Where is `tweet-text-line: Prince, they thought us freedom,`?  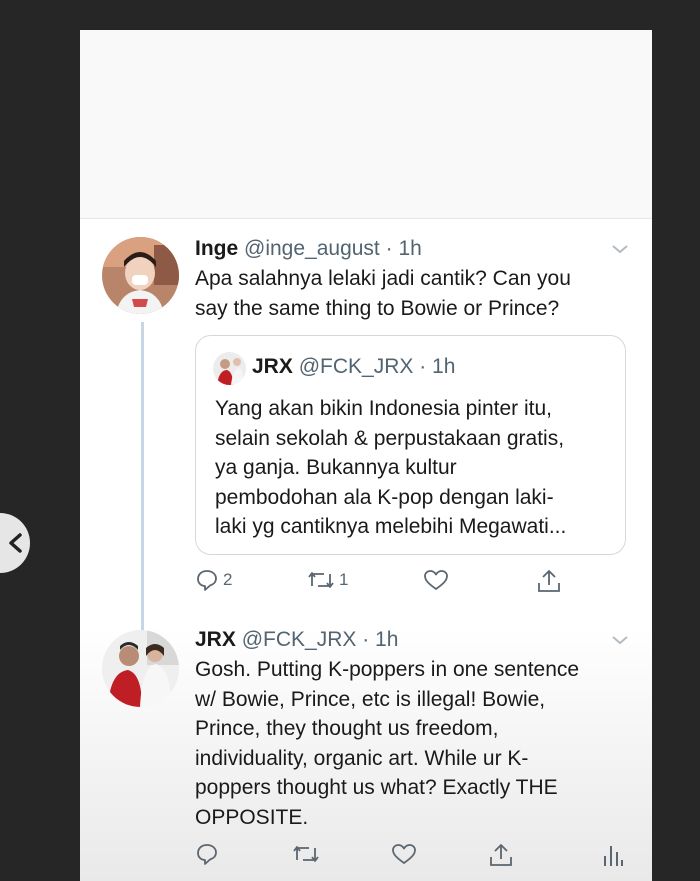
tweet-text-line: Prince, they thought us freedom, is located at coordinates (347, 728).